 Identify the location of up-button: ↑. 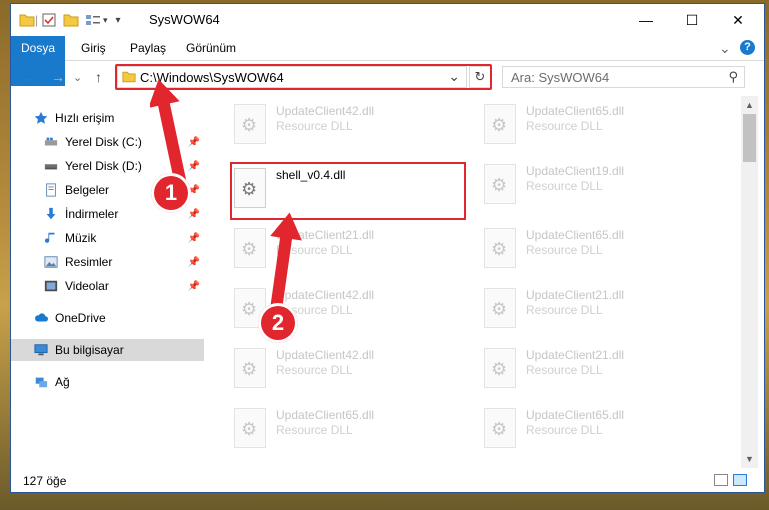
(98, 77).